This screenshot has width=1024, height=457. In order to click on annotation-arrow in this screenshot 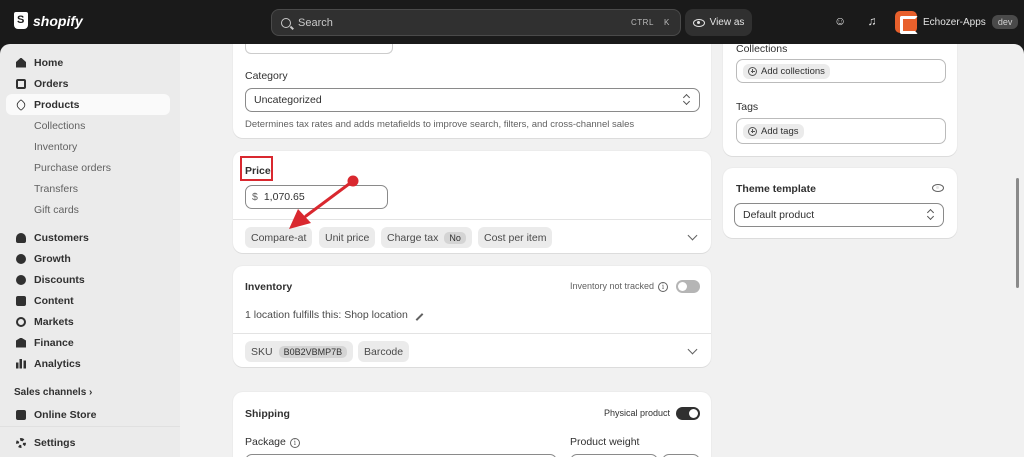, I will do `click(324, 202)`.